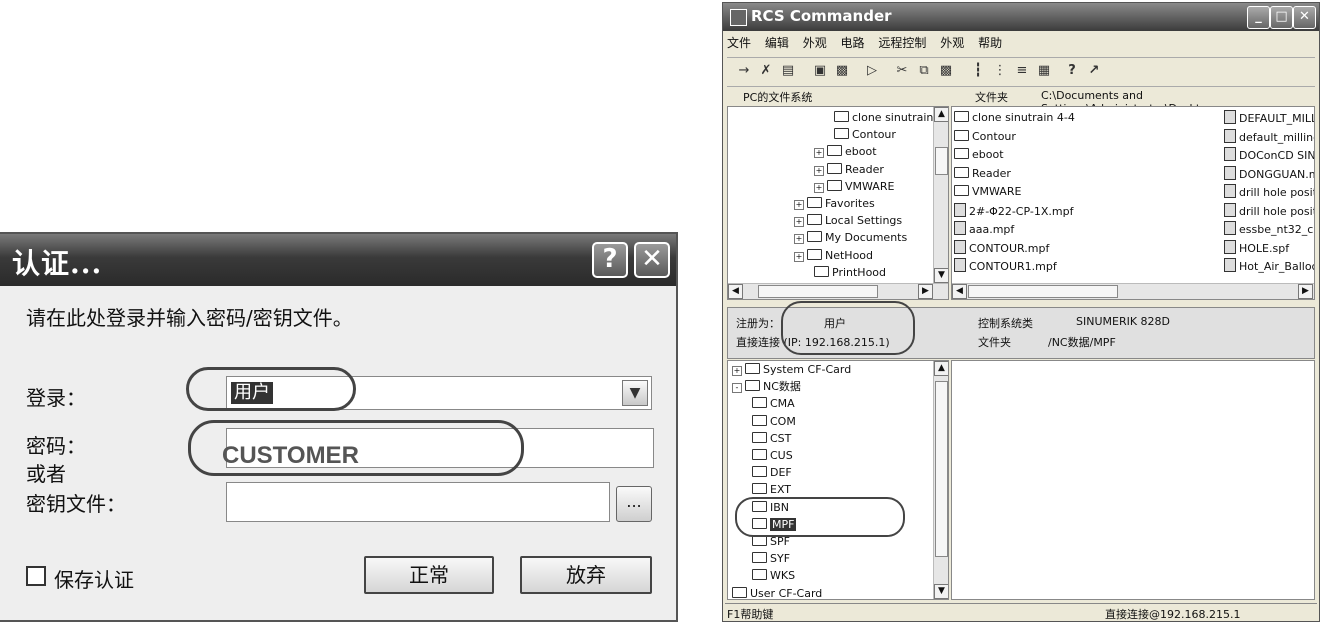 This screenshot has height=625, width=1323. I want to click on details-icon: ≡, so click(1022, 71).